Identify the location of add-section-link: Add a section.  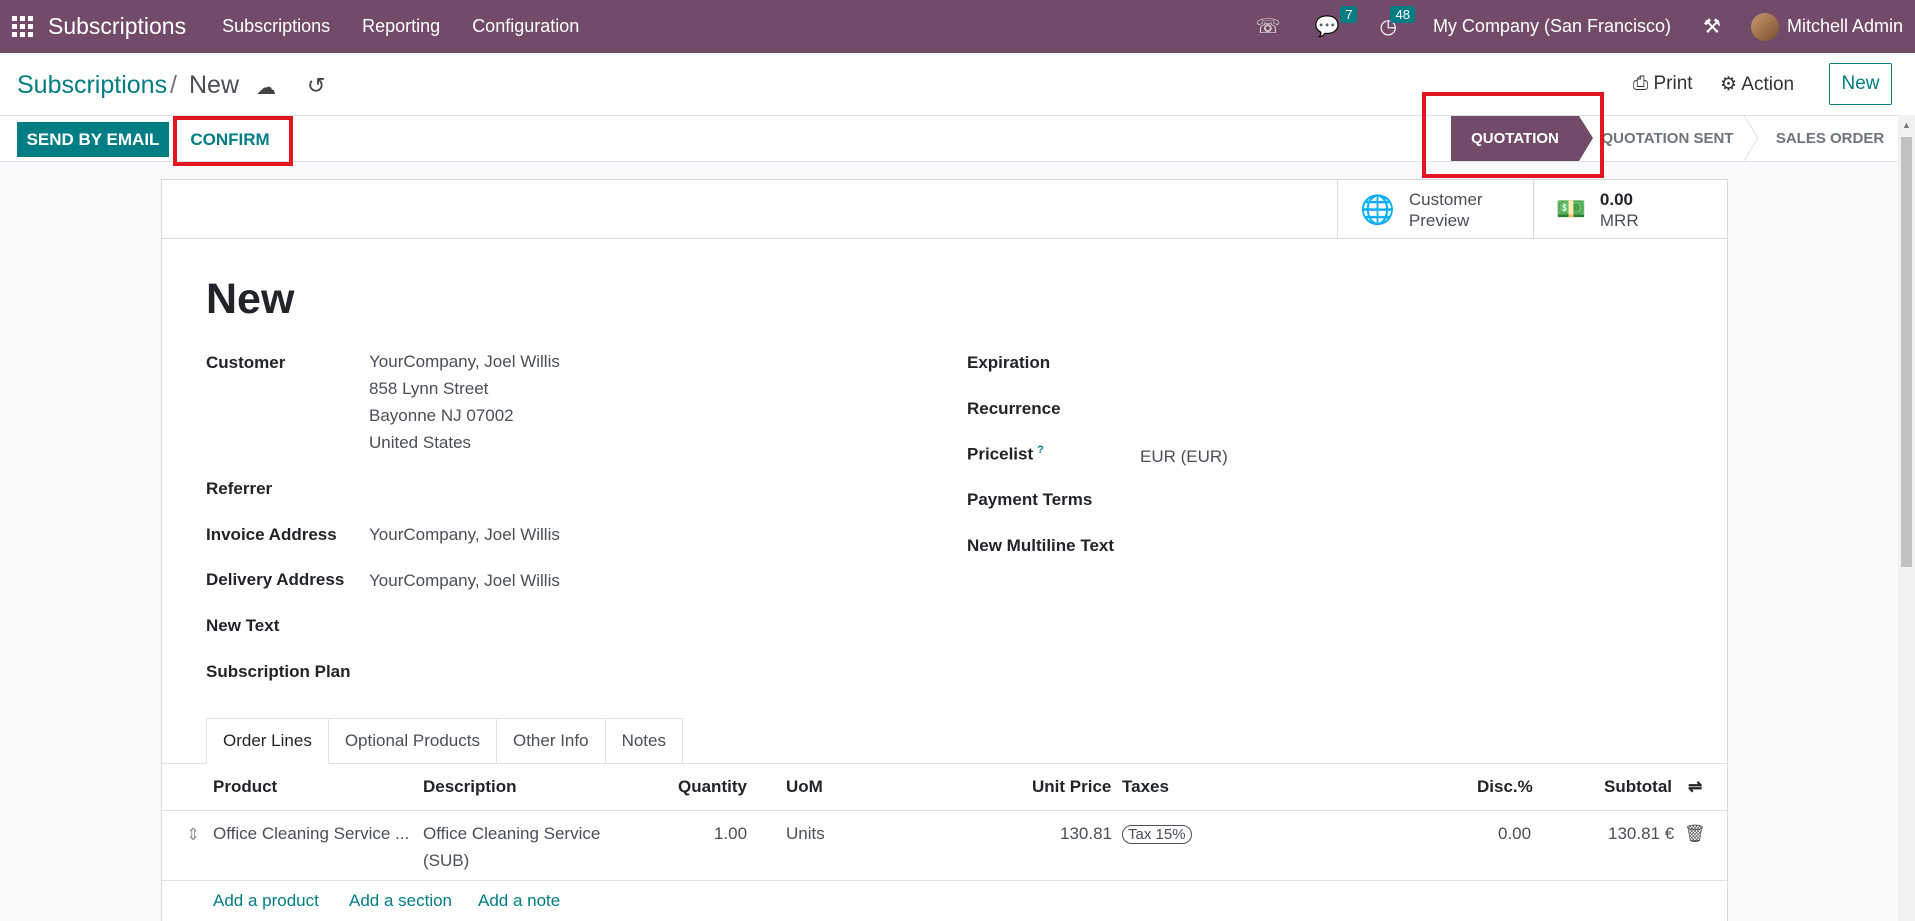
(400, 901).